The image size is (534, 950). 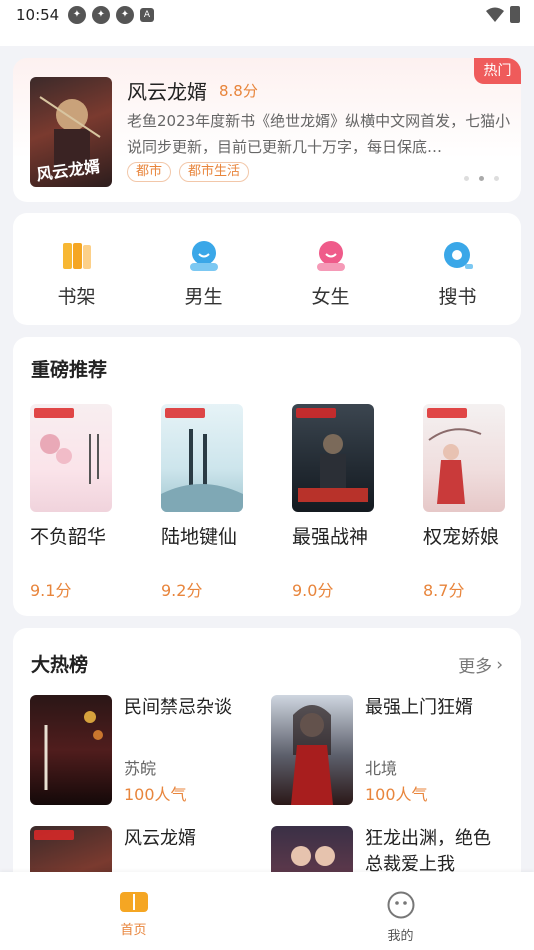 I want to click on nav-female: 女生, so click(x=330, y=269).